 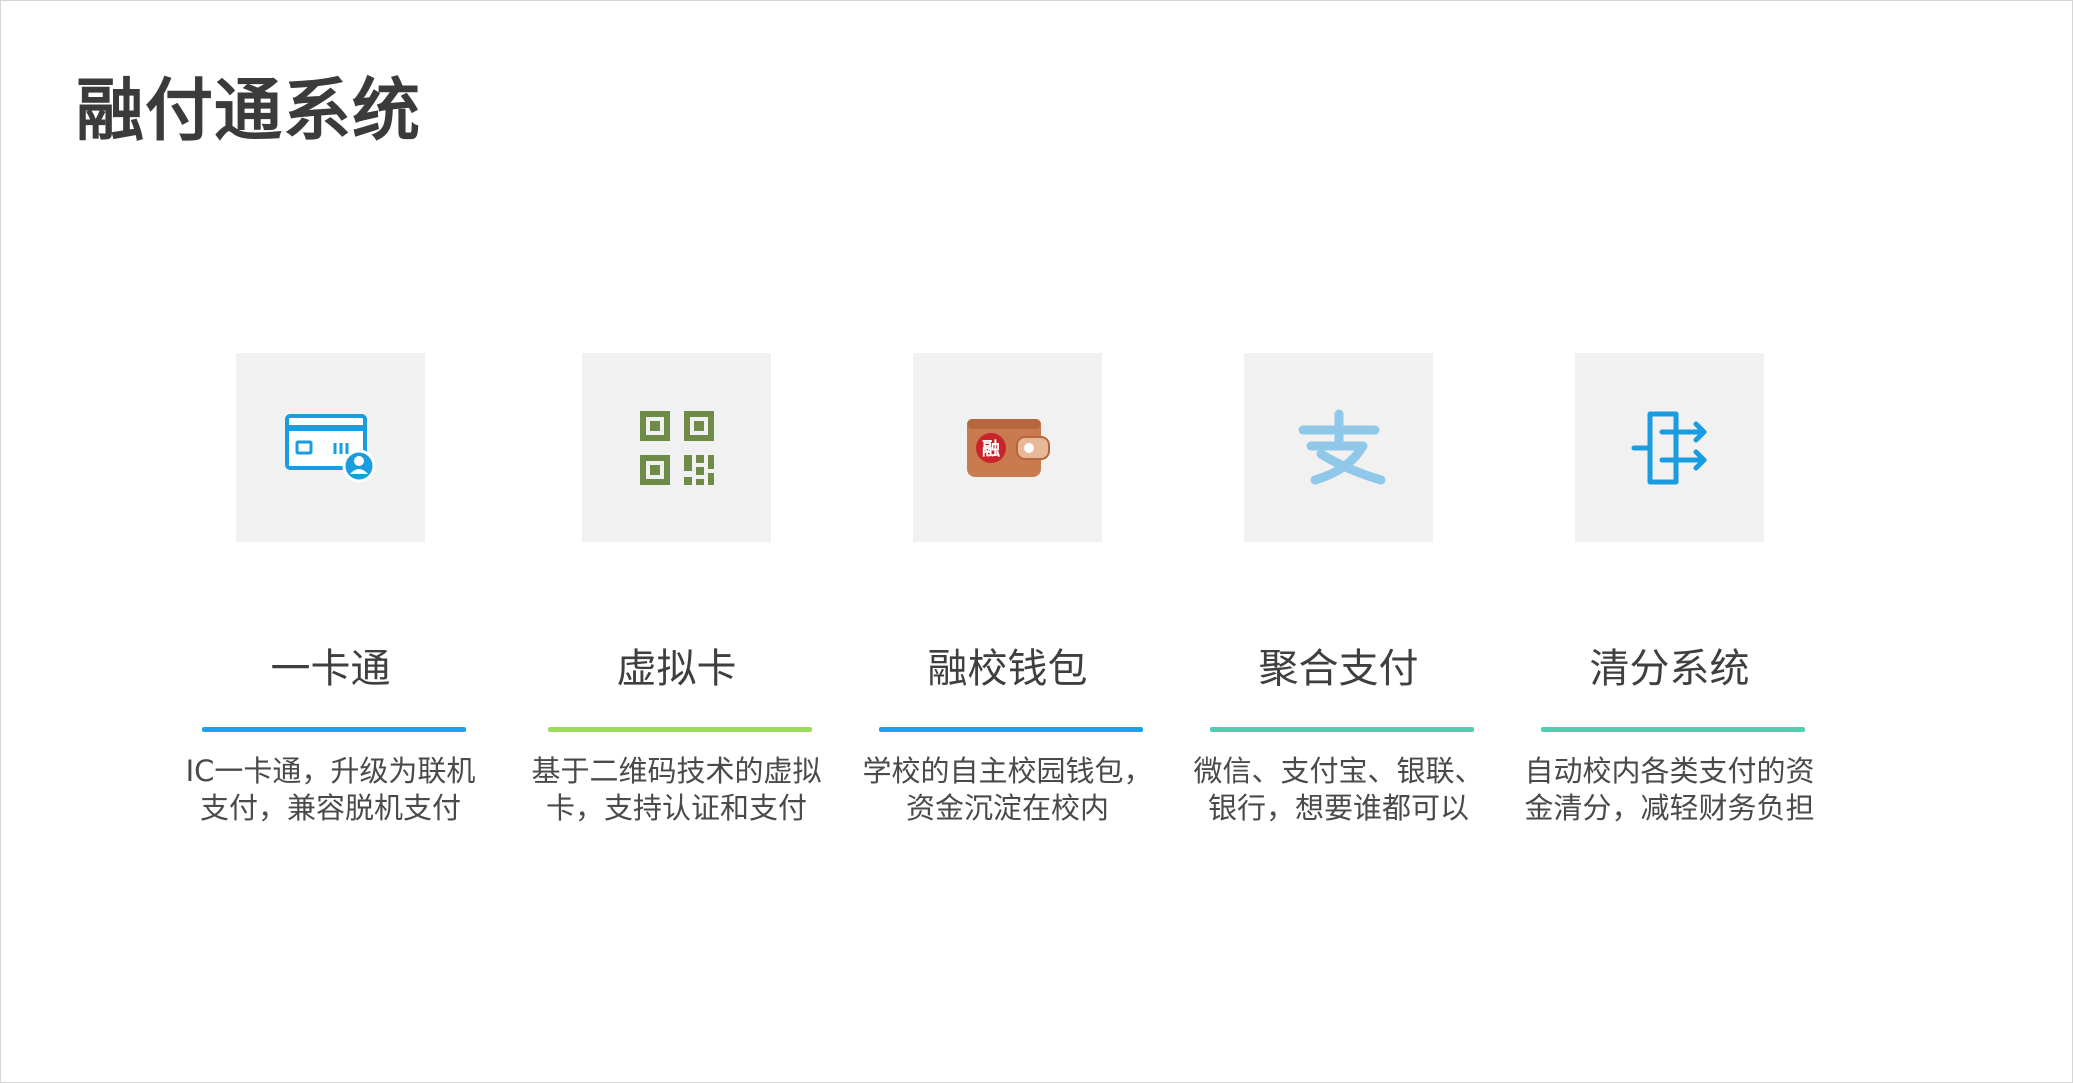 I want to click on feature-description: 自动校内各类支付的资 金清分，减轻财务负担, so click(x=1669, y=790).